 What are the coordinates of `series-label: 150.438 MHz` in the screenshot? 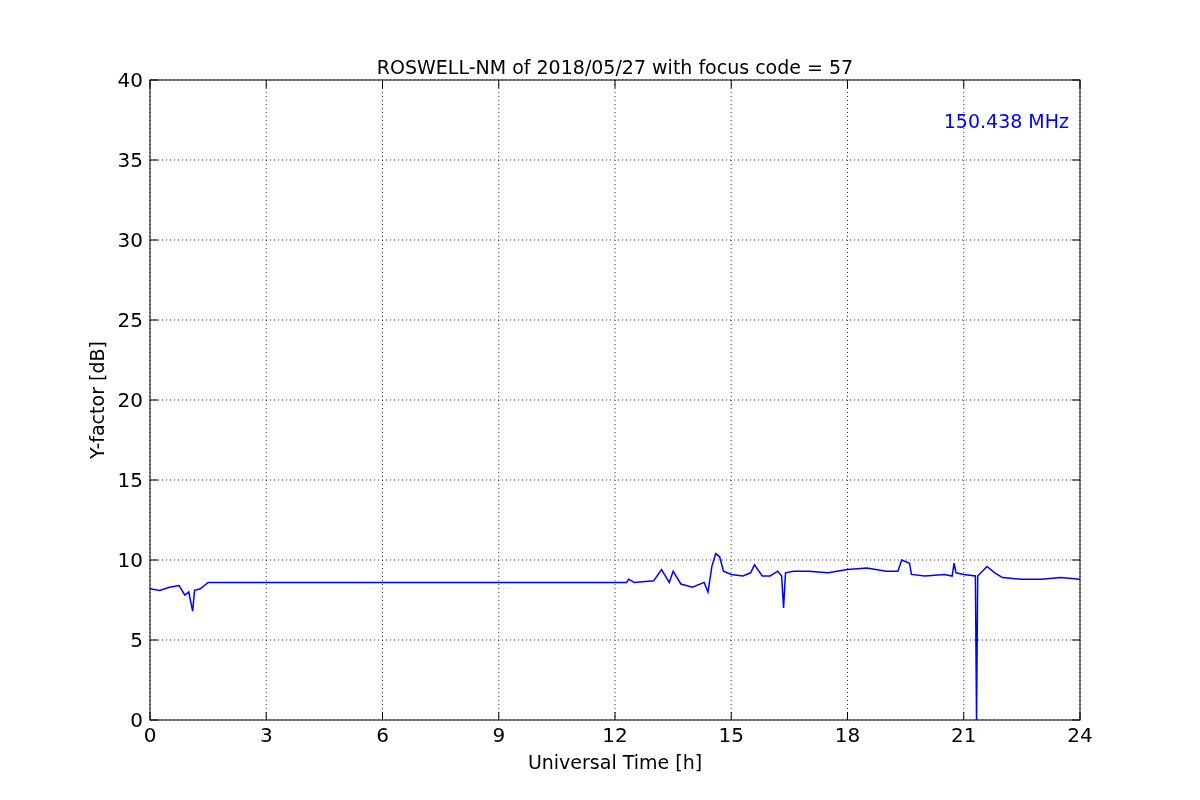 It's located at (1006, 121).